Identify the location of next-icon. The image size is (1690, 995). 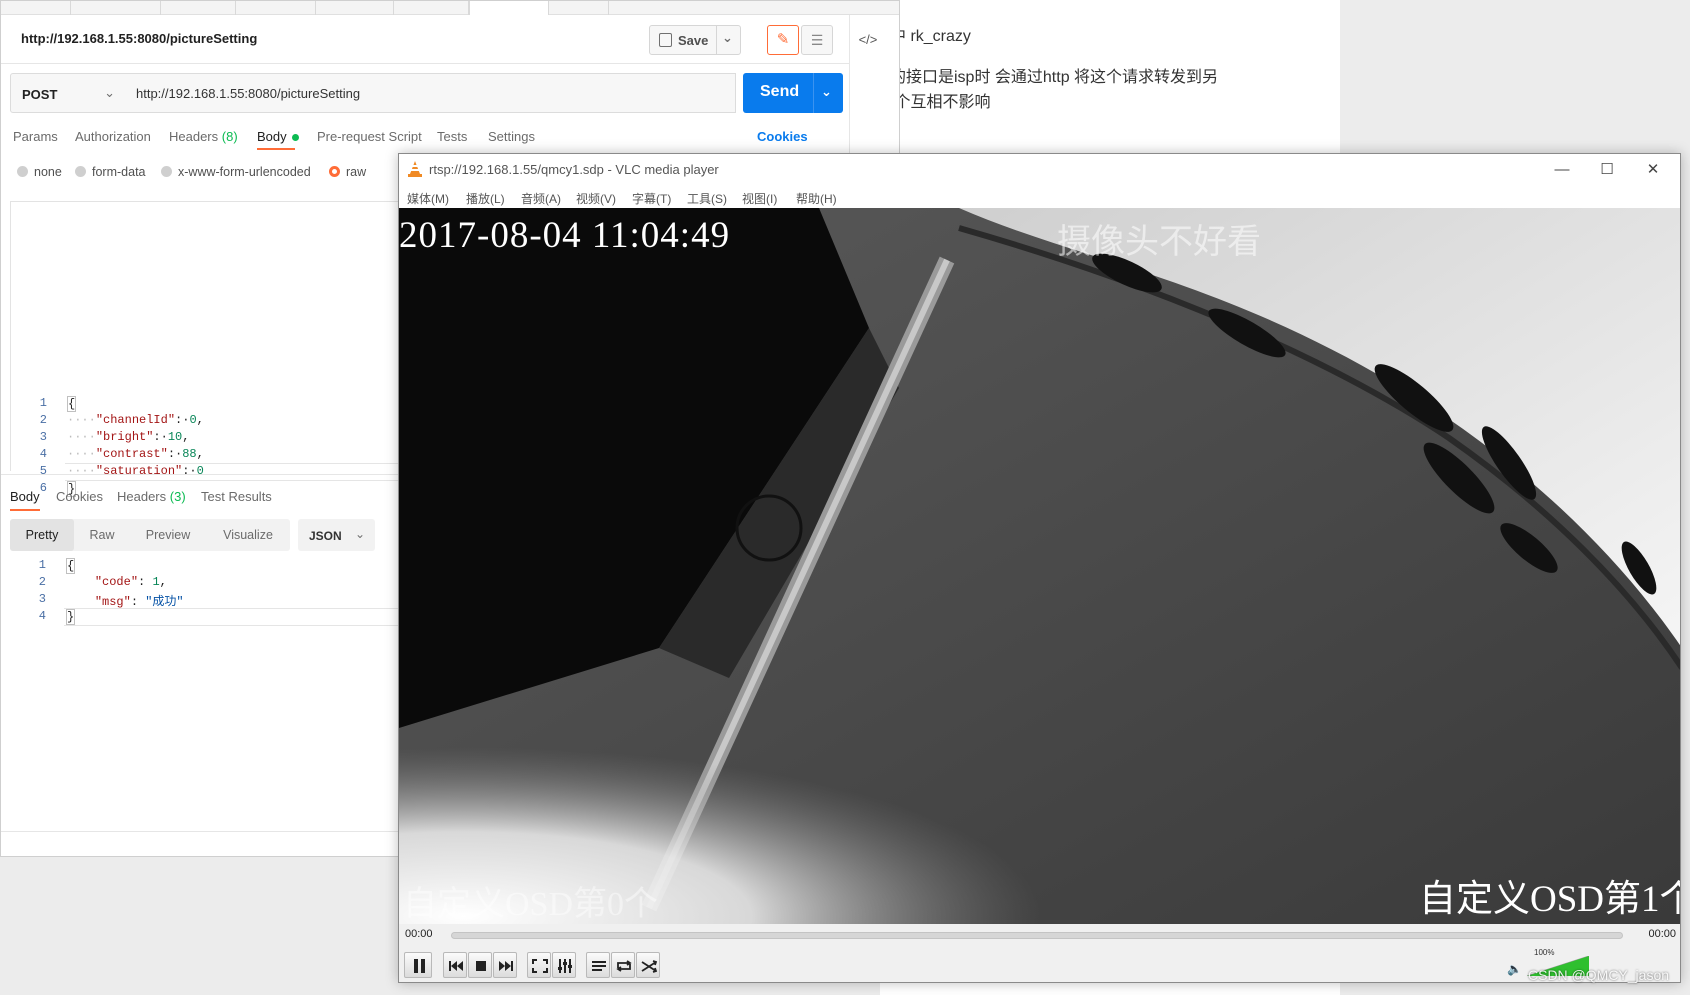
(505, 965).